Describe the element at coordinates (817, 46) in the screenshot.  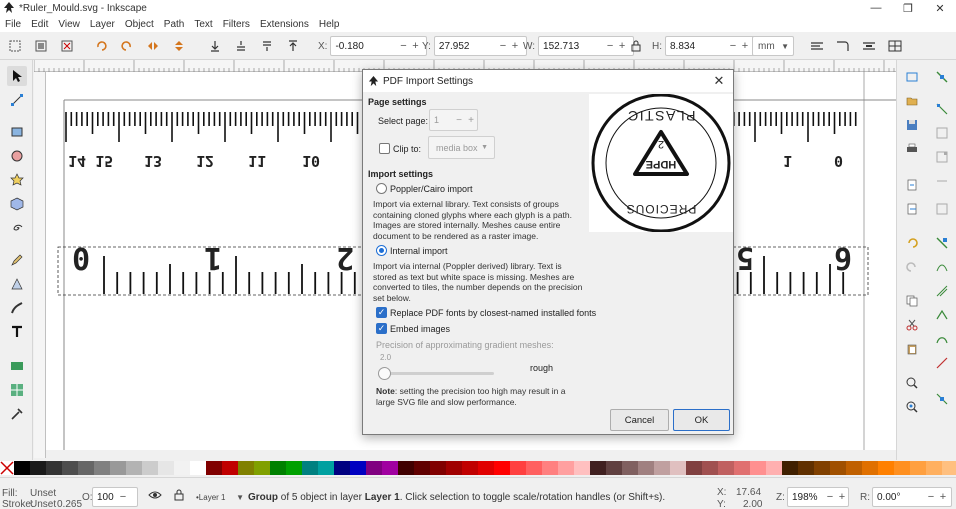
I see `scale-stroke-icon` at that location.